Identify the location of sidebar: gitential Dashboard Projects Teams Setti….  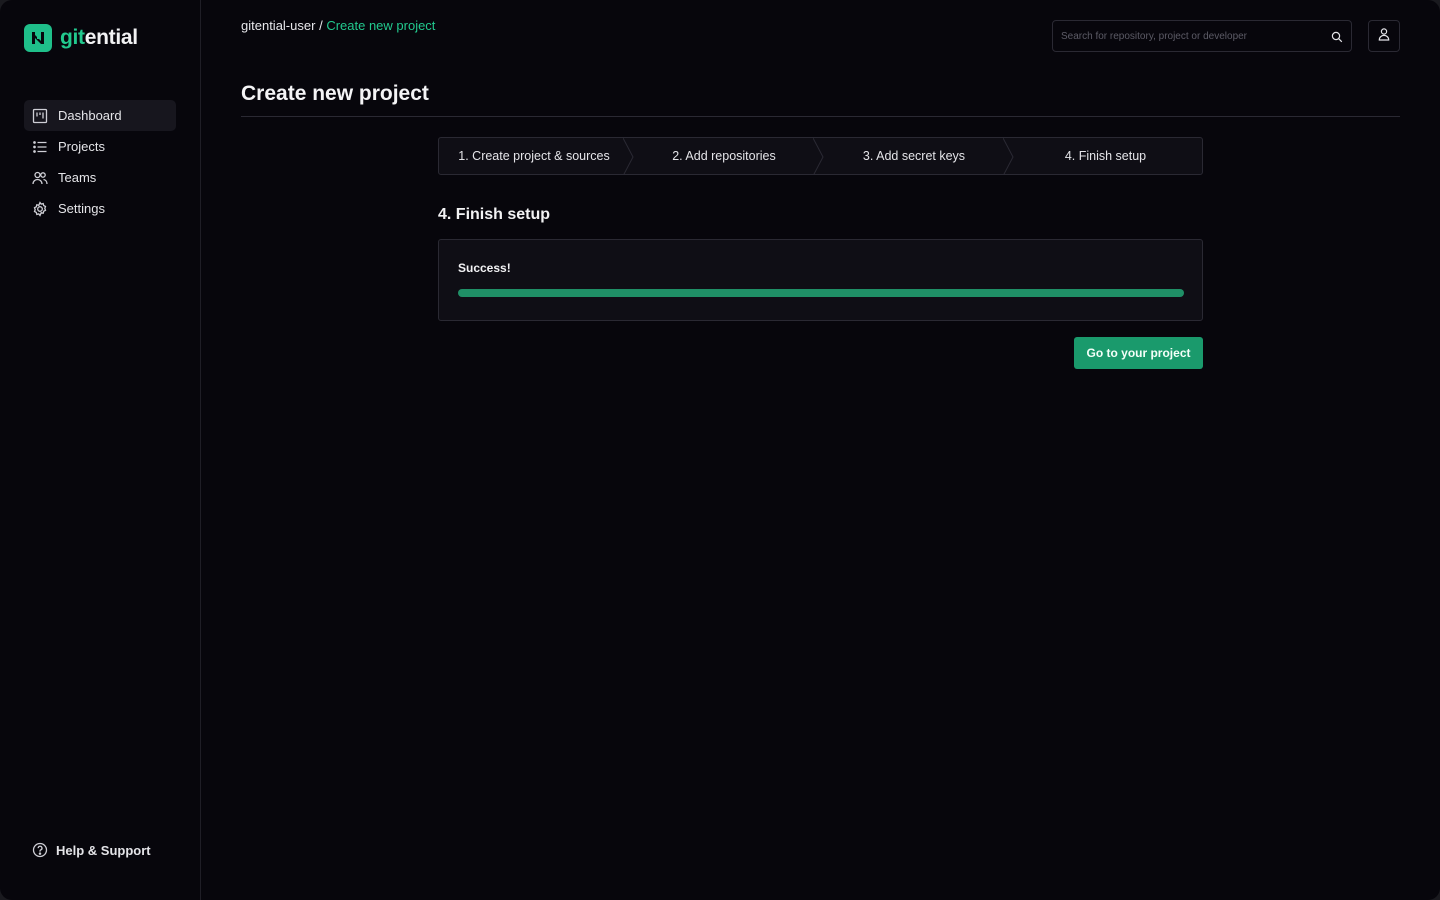
(100, 450).